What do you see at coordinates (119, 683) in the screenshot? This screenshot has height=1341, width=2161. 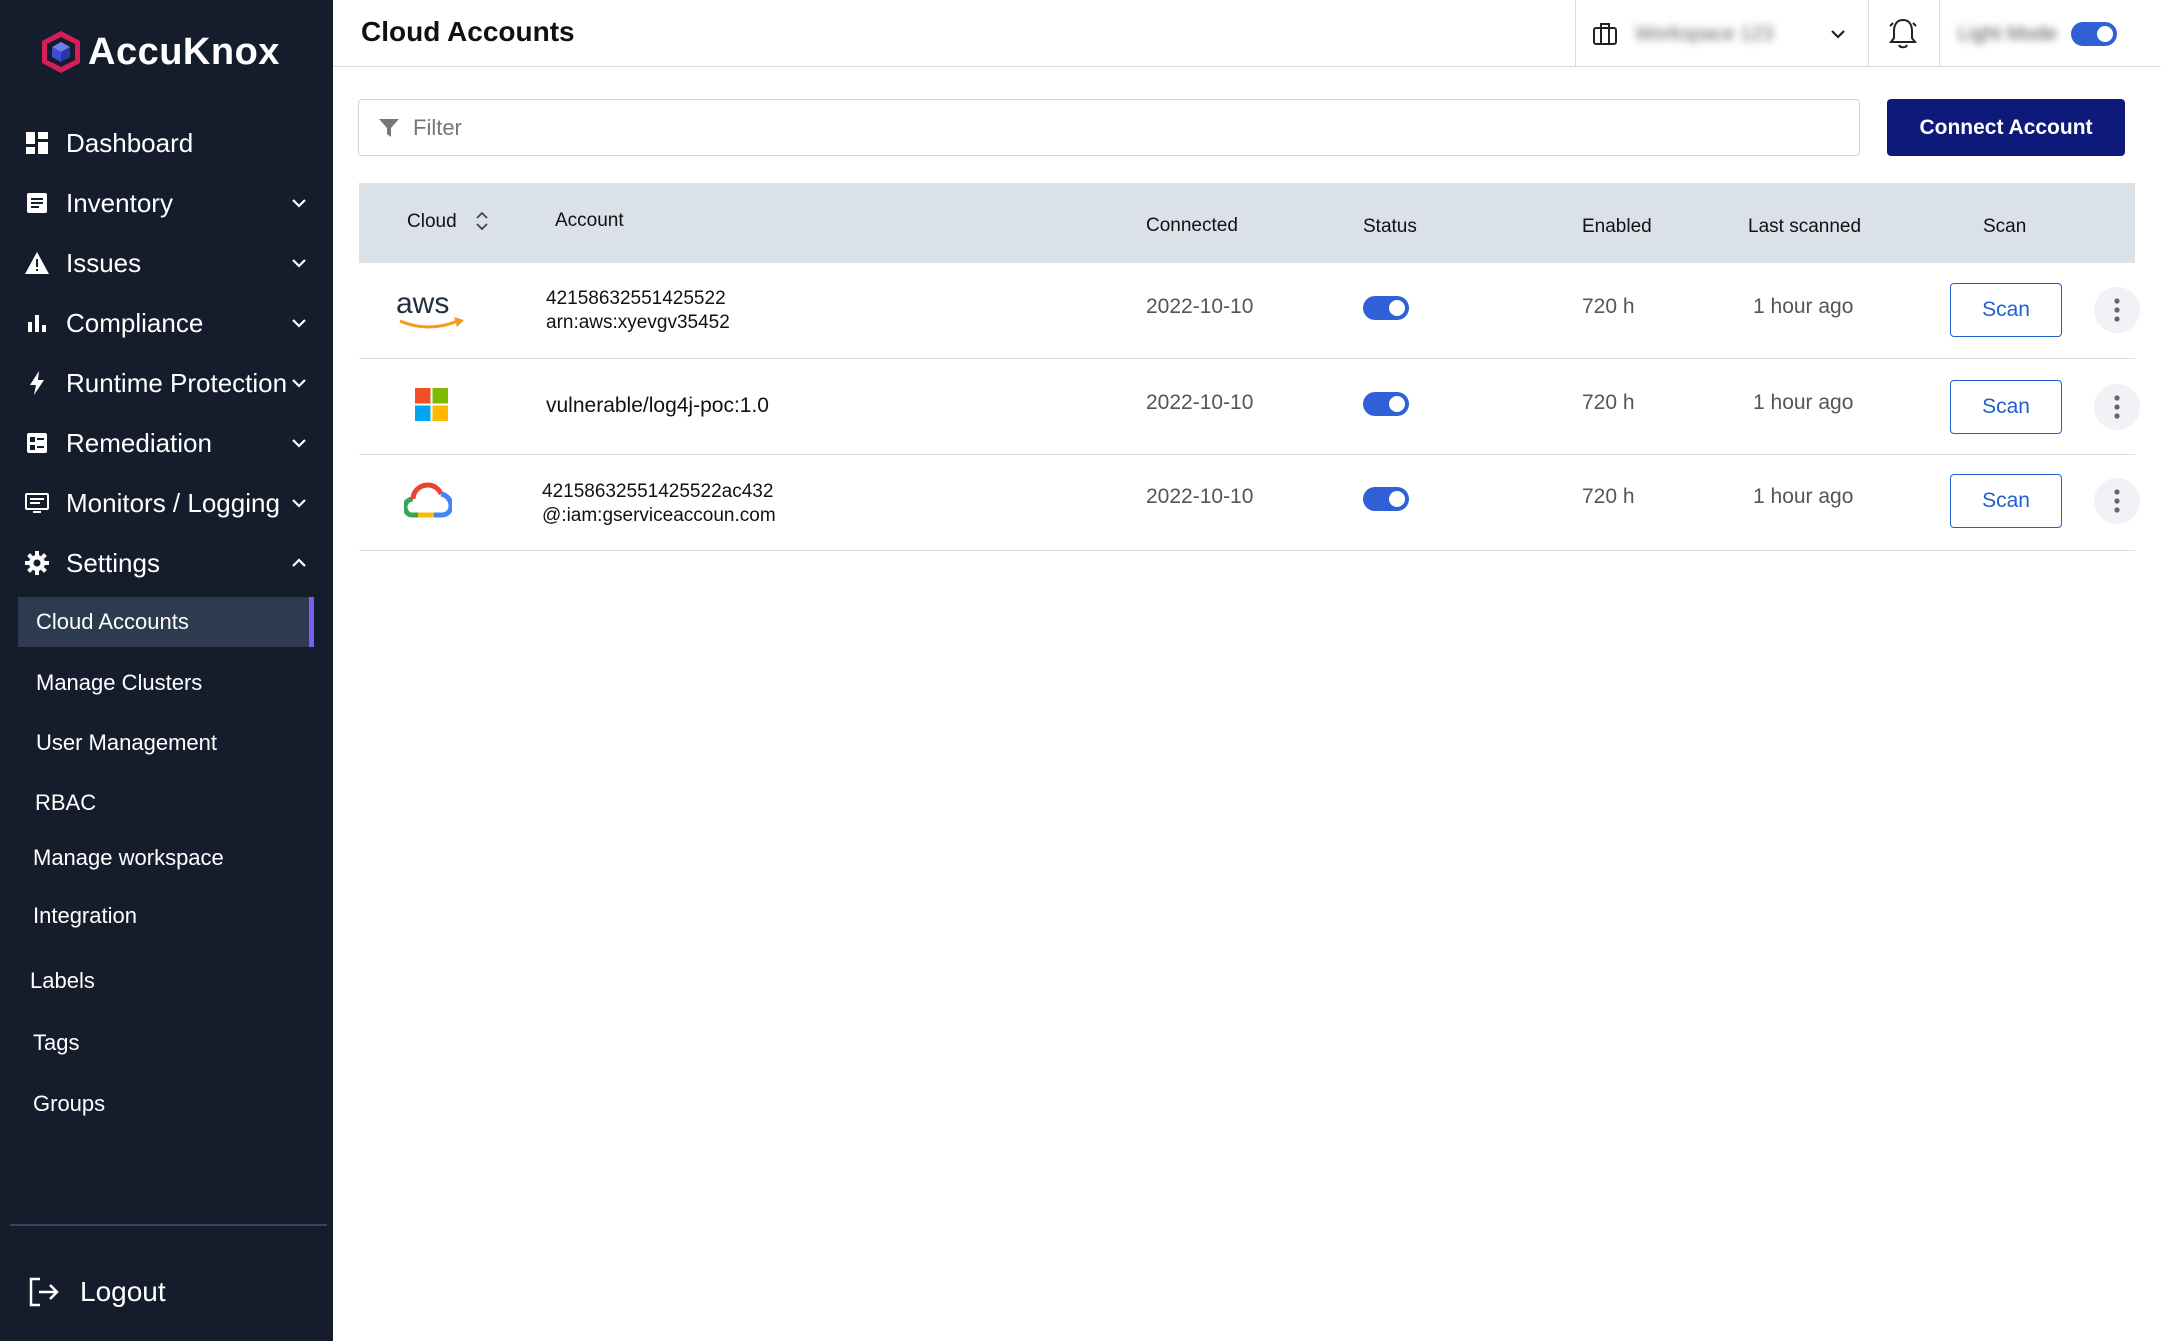 I see `sidebar-sub-item-manage-clusters: Manage Clusters` at bounding box center [119, 683].